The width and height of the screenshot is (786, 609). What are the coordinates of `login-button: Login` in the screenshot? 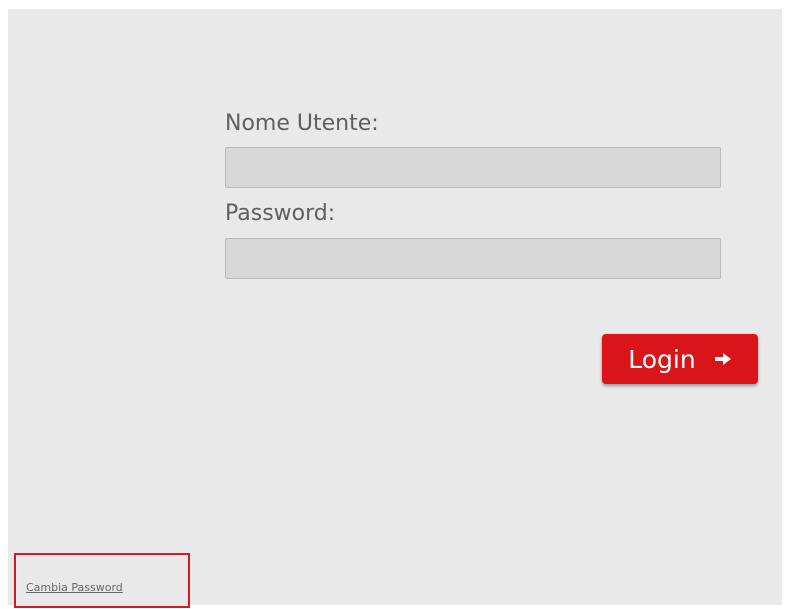 It's located at (680, 359).